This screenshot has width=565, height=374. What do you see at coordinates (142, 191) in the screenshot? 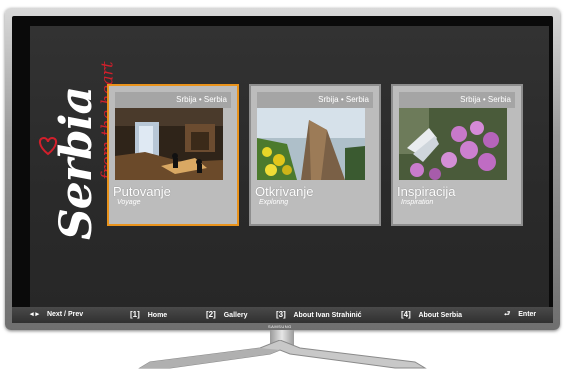
I see `card-title: Putovanje` at bounding box center [142, 191].